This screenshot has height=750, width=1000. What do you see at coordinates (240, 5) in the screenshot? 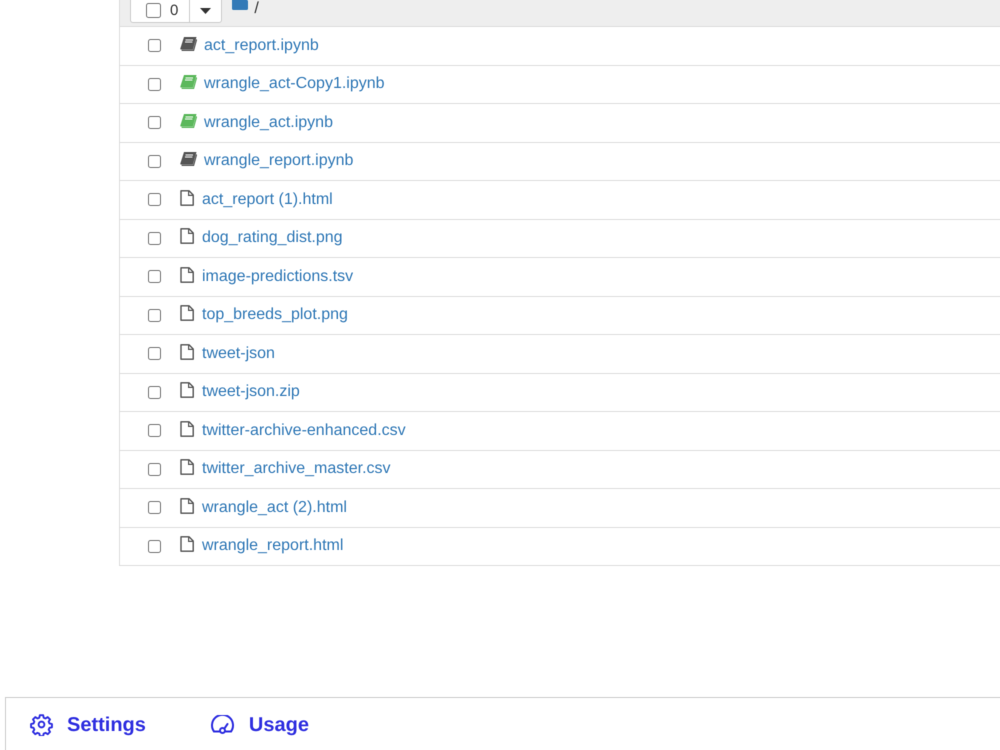
I see `folder-icon` at bounding box center [240, 5].